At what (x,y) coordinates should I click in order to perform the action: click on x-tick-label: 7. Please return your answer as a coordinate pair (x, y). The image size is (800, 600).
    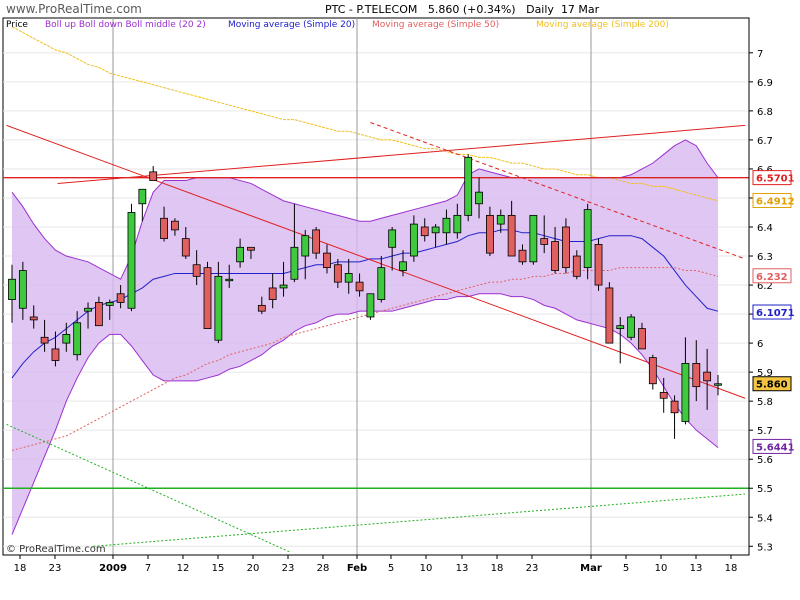
    Looking at the image, I should click on (148, 568).